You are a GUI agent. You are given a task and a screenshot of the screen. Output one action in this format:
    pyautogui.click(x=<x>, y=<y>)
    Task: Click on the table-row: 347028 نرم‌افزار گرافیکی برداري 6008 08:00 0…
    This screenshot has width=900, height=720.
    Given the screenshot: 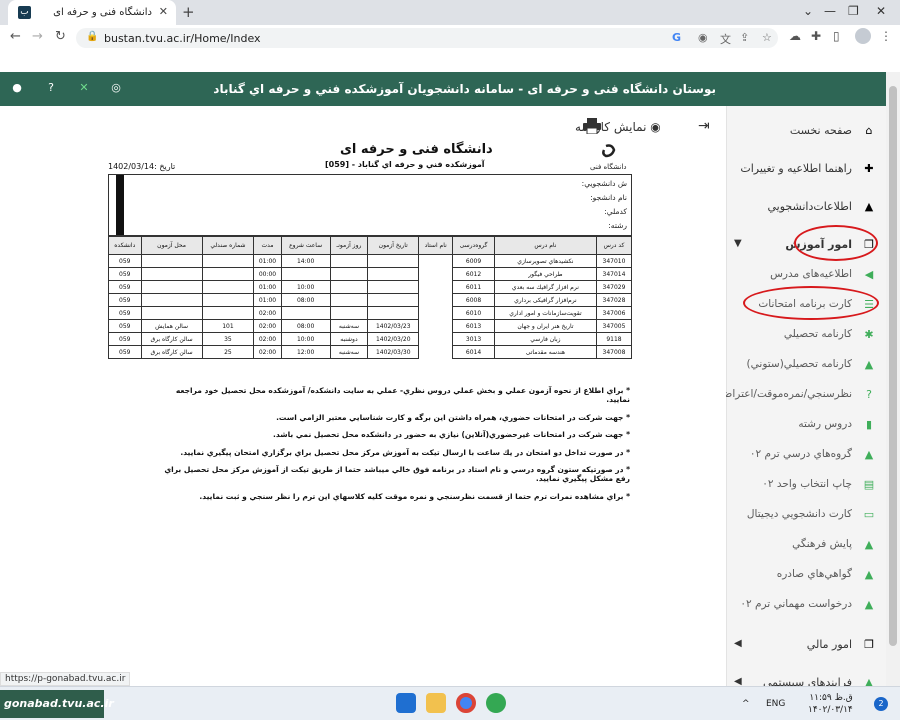 What is the action you would take?
    pyautogui.click(x=370, y=300)
    